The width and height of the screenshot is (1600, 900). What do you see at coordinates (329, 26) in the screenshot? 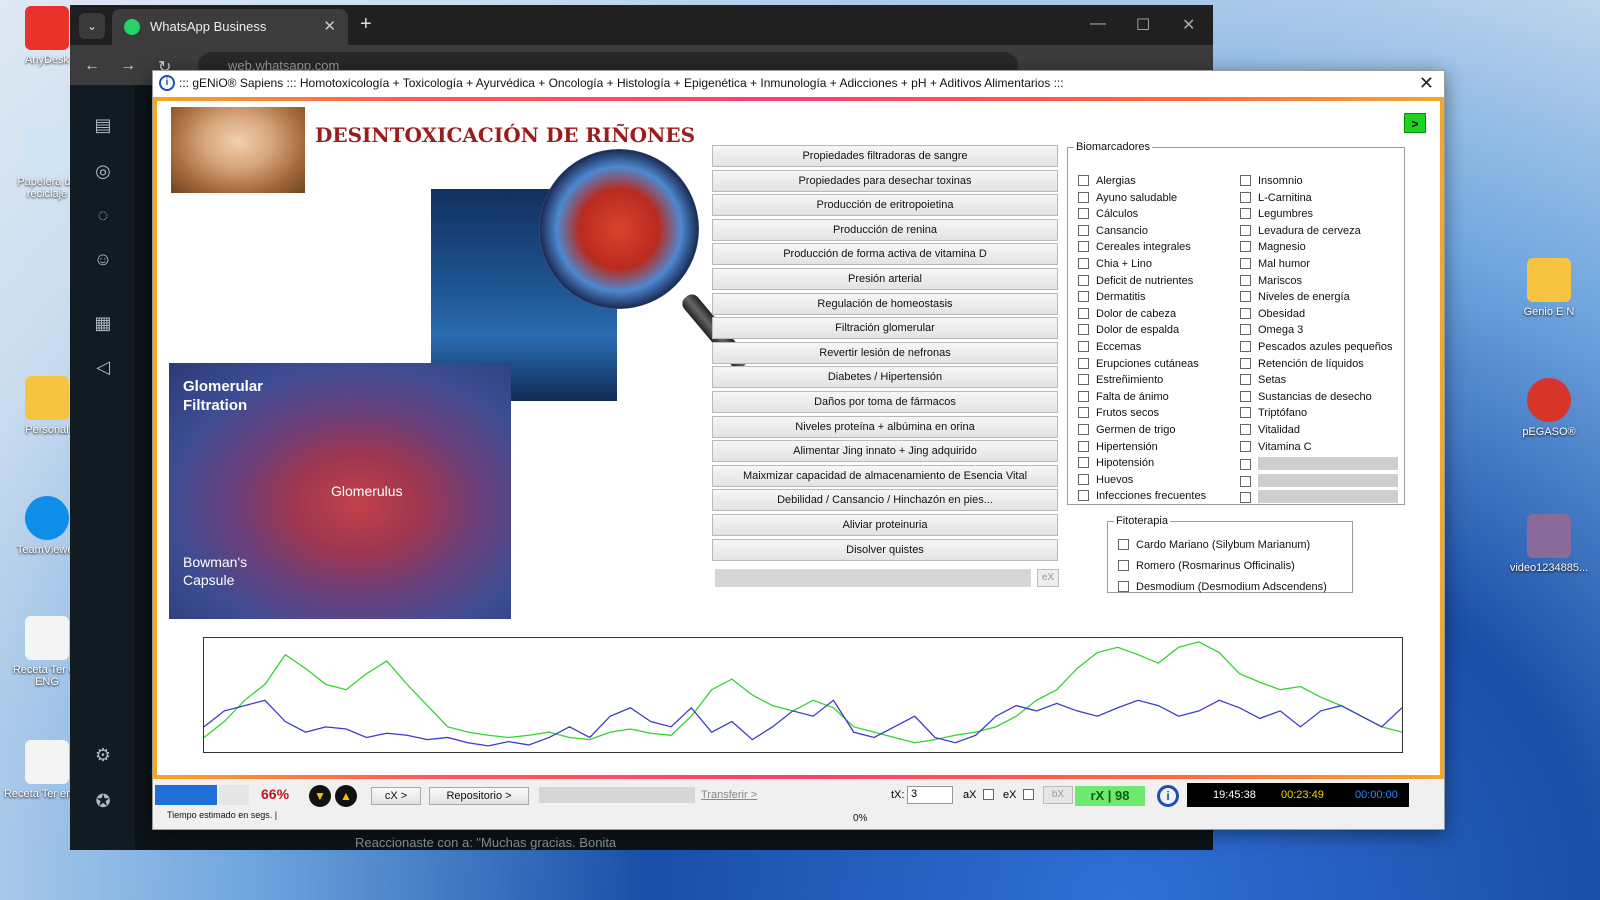
I see `close-tab-icon: ✕` at bounding box center [329, 26].